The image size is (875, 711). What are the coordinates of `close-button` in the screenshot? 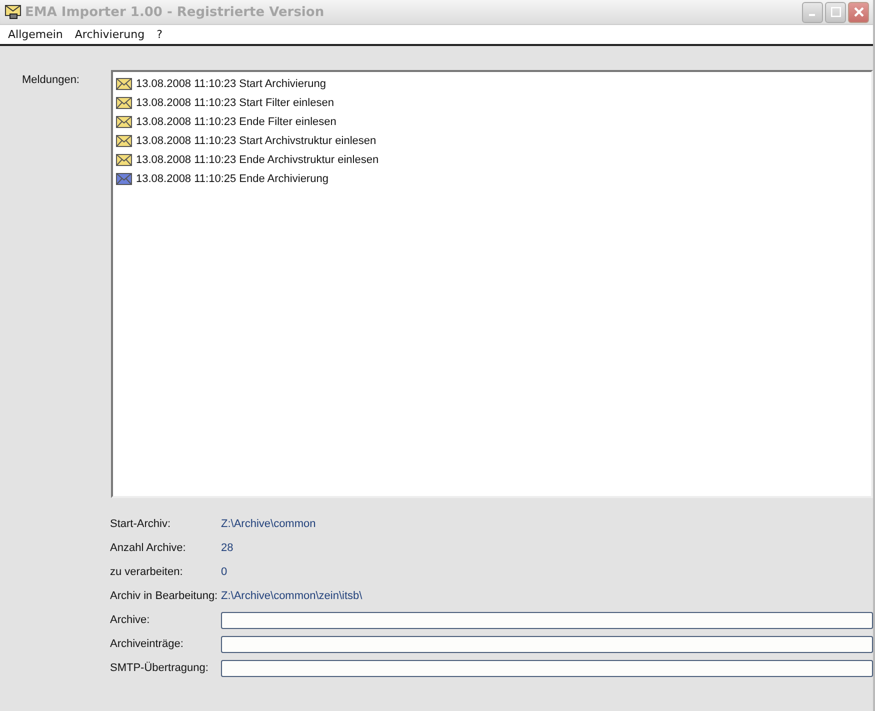 It's located at (858, 12).